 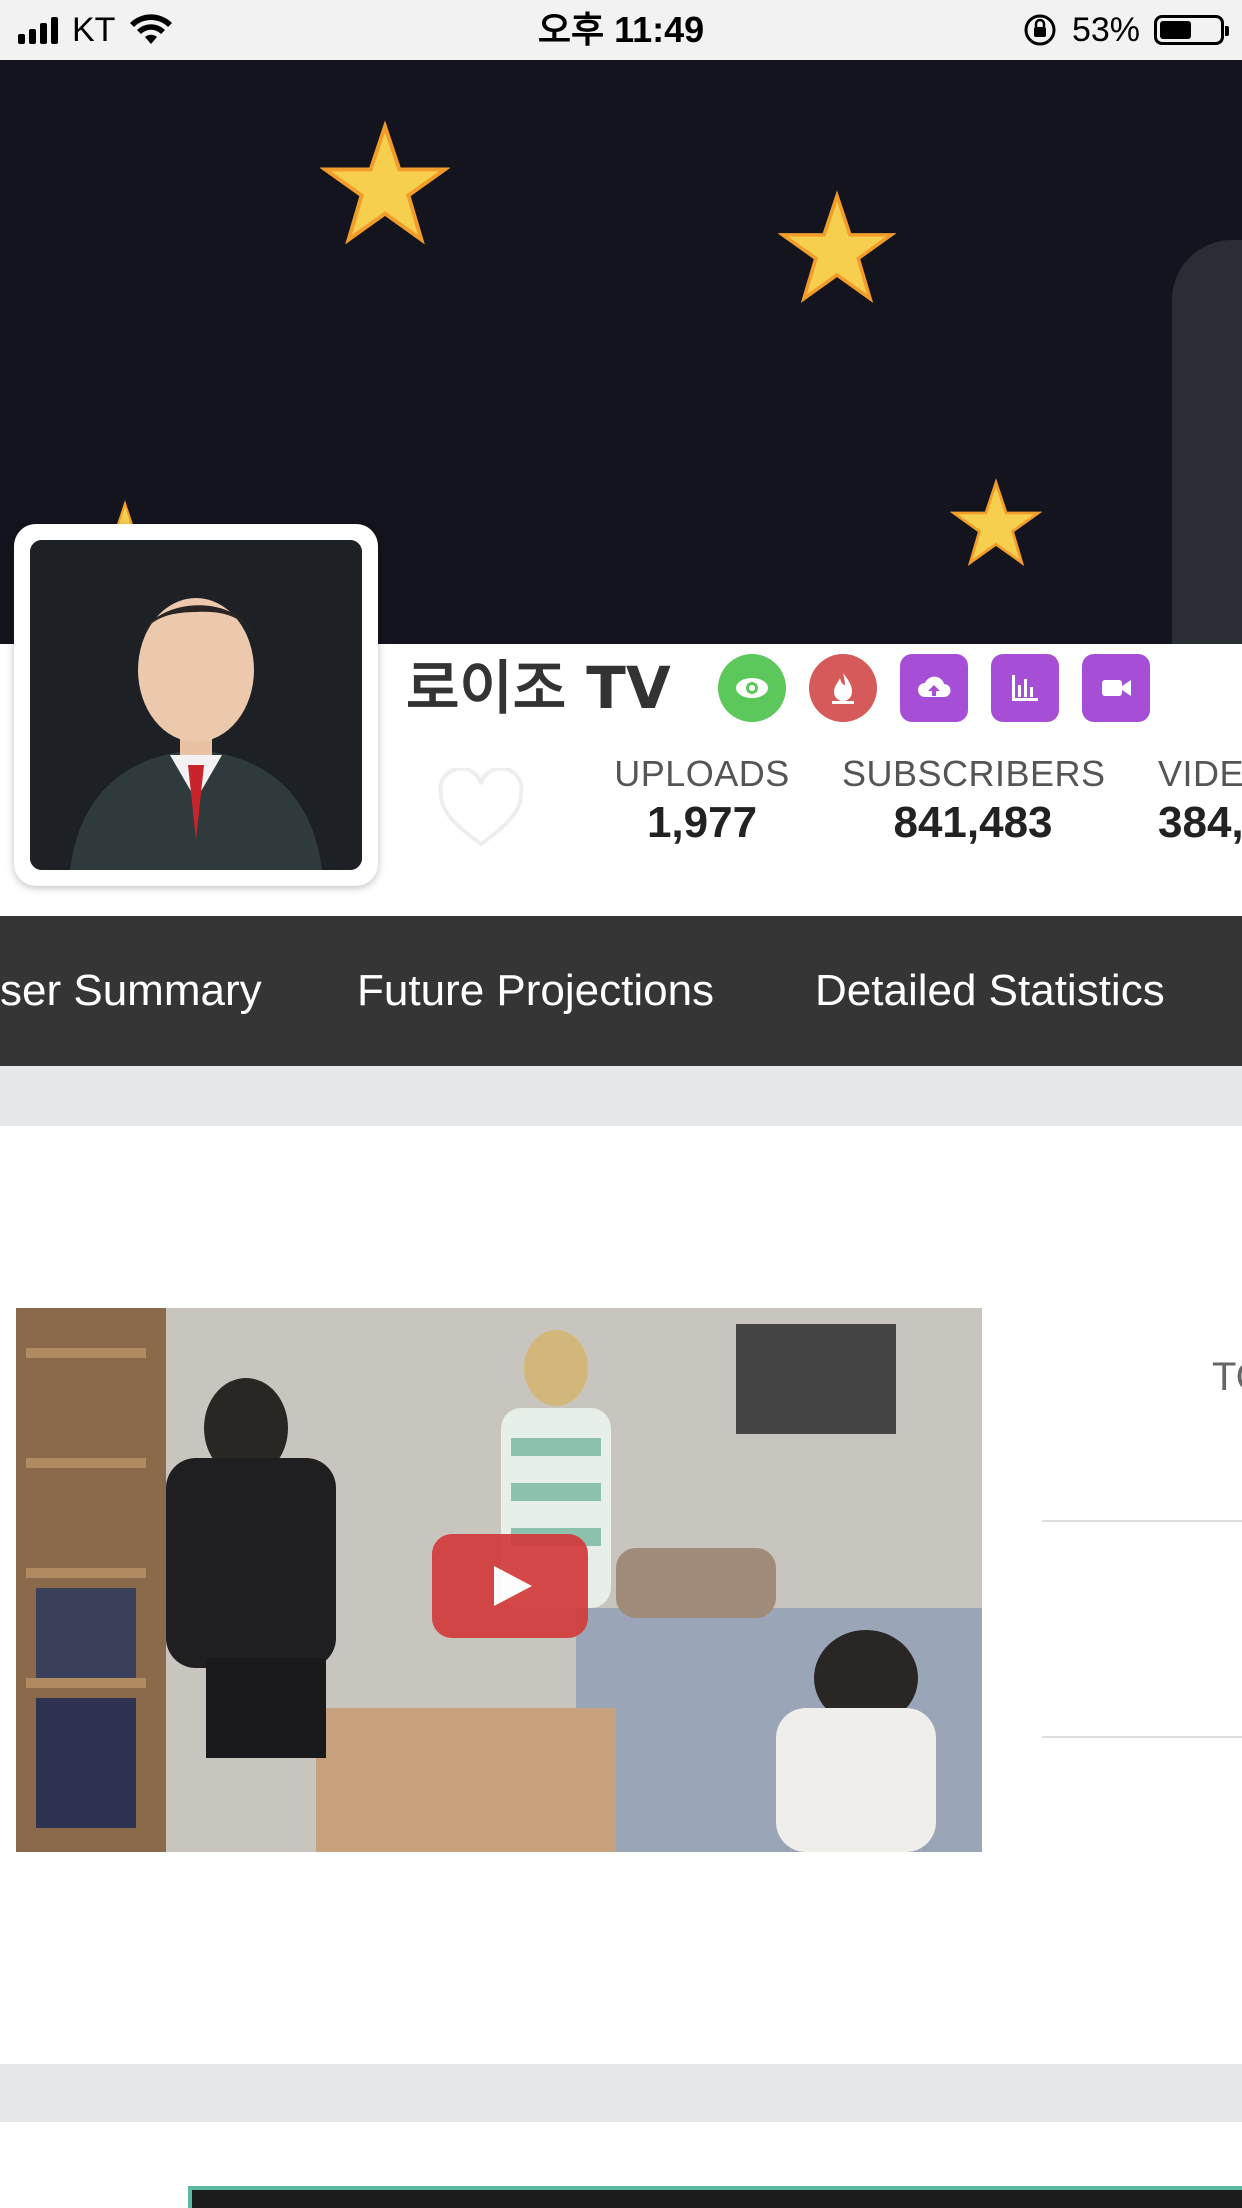 I want to click on stat-label: VIDE, so click(x=1200, y=773).